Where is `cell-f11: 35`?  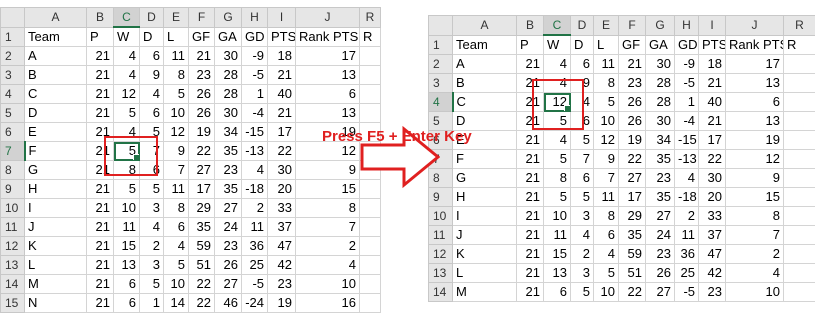 cell-f11: 35 is located at coordinates (632, 235).